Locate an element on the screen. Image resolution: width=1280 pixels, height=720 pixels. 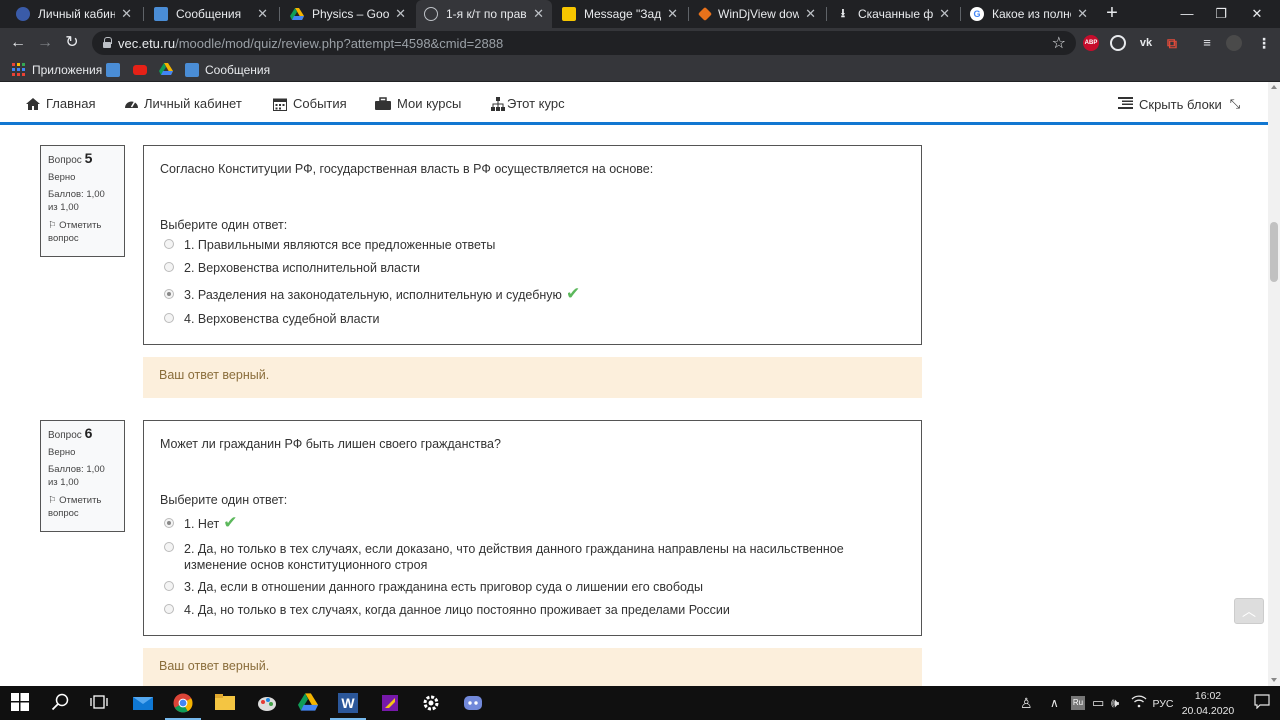
tab-messages: Сообщения ✕ is located at coordinates (211, 14).